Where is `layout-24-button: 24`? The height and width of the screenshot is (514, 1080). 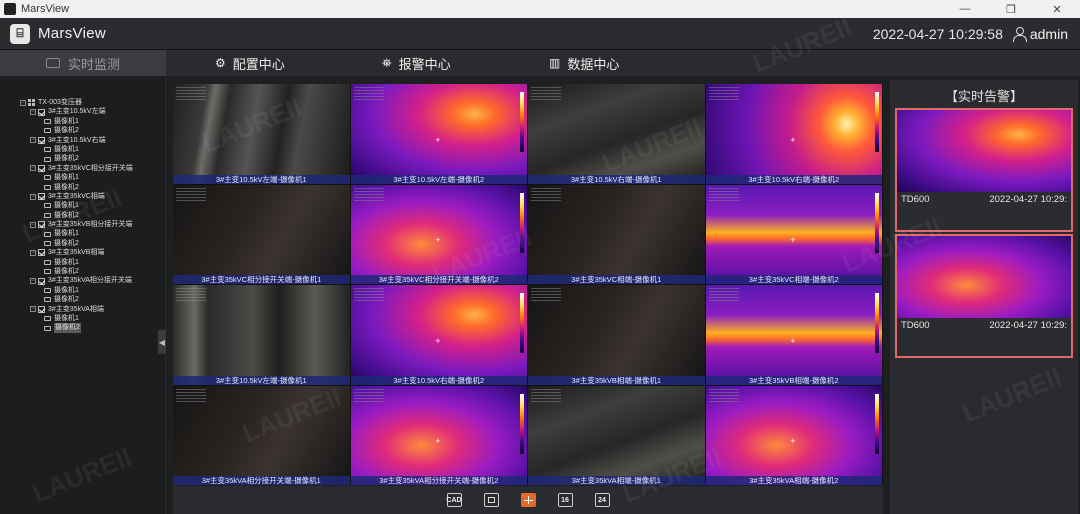
layout-24-button: 24 is located at coordinates (602, 500).